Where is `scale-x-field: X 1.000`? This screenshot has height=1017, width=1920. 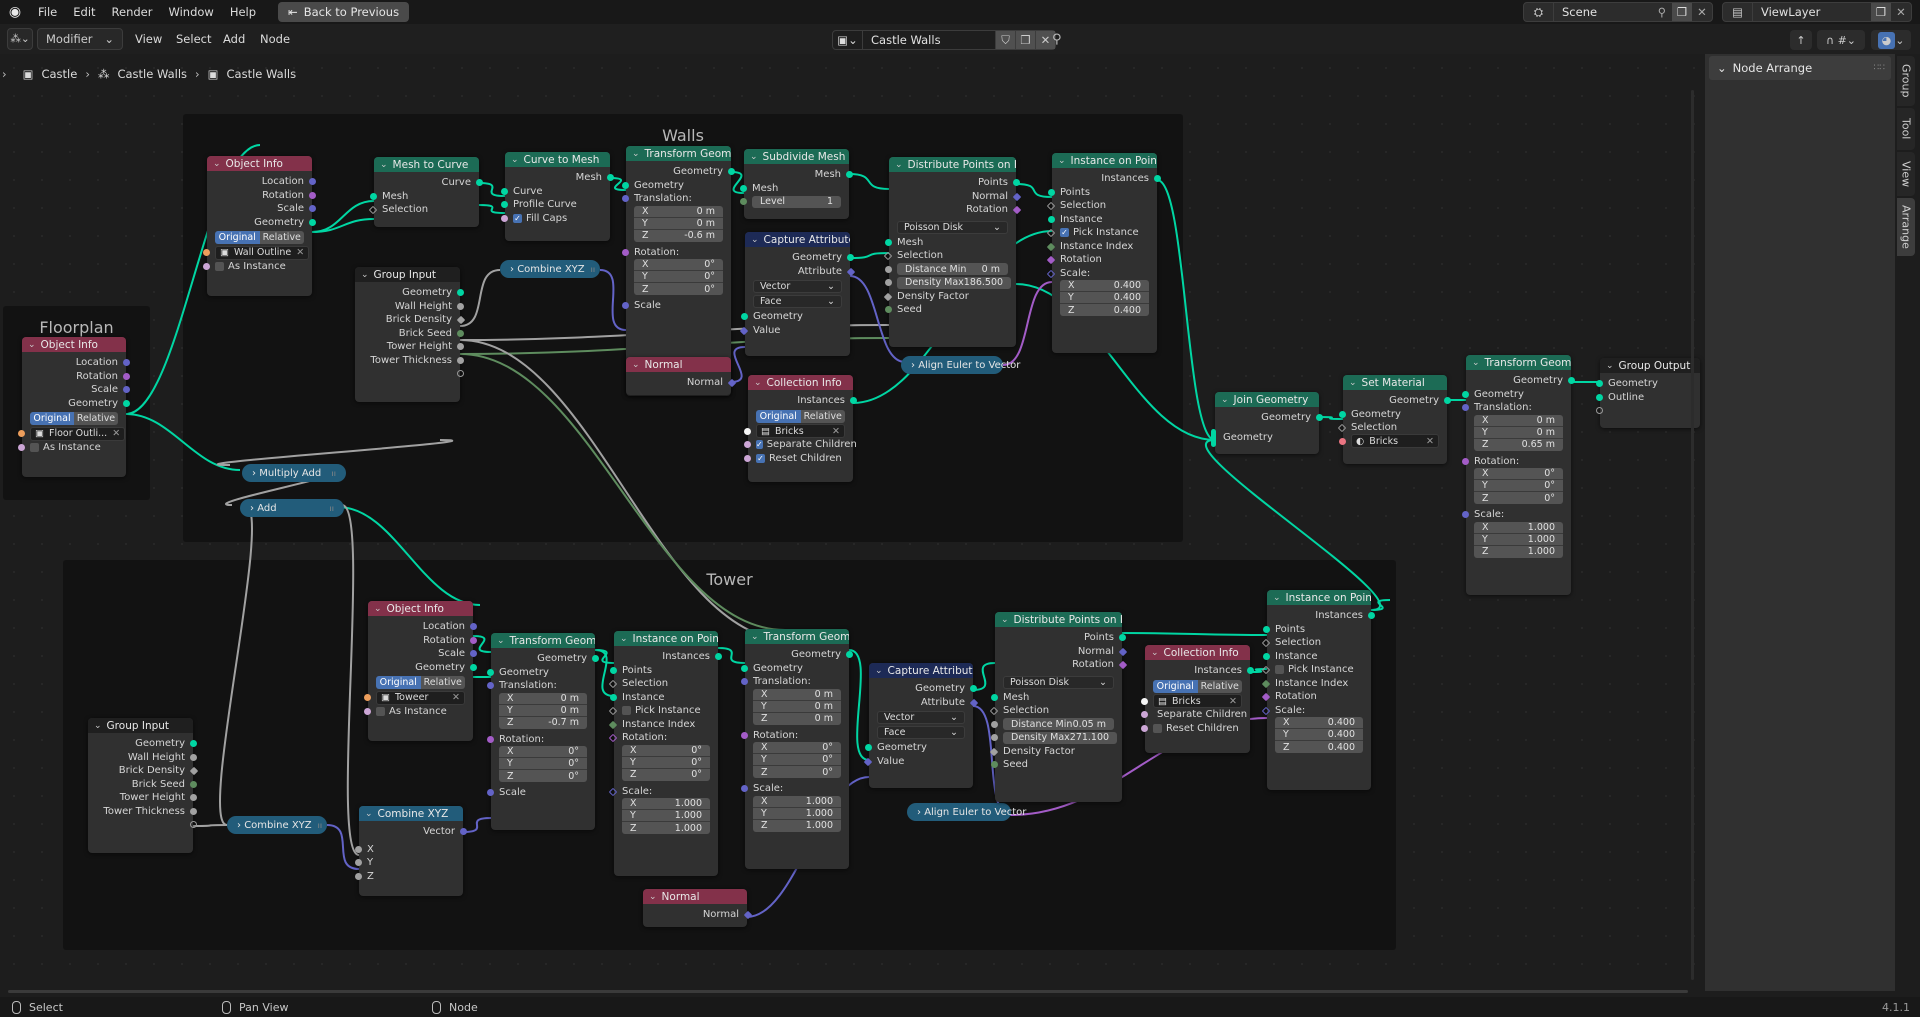
scale-x-field: X 1.000 is located at coordinates (666, 804).